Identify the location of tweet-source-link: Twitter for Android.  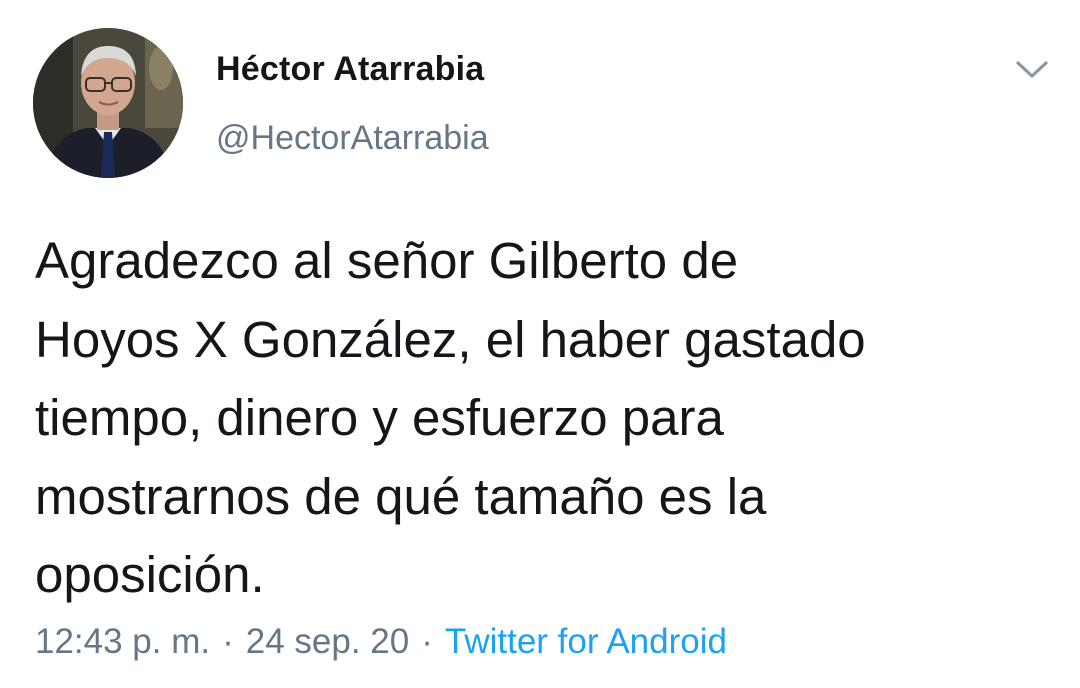
(586, 642).